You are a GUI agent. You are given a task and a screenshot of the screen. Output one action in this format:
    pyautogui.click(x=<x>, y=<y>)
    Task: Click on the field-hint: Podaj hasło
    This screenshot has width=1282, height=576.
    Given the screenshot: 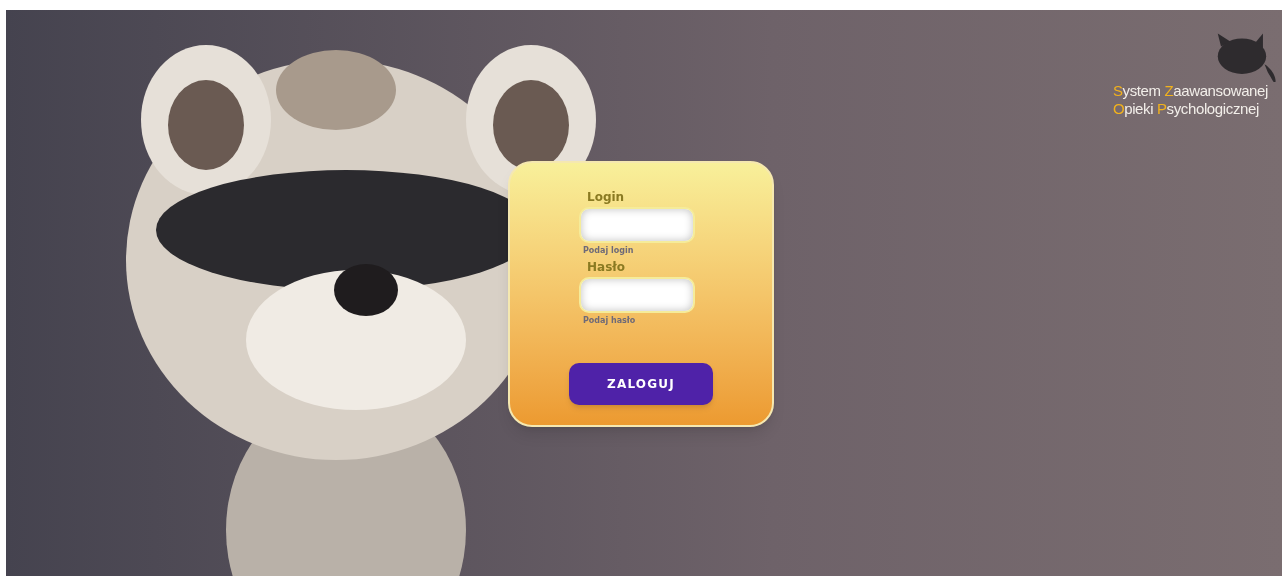 What is the action you would take?
    pyautogui.click(x=610, y=321)
    